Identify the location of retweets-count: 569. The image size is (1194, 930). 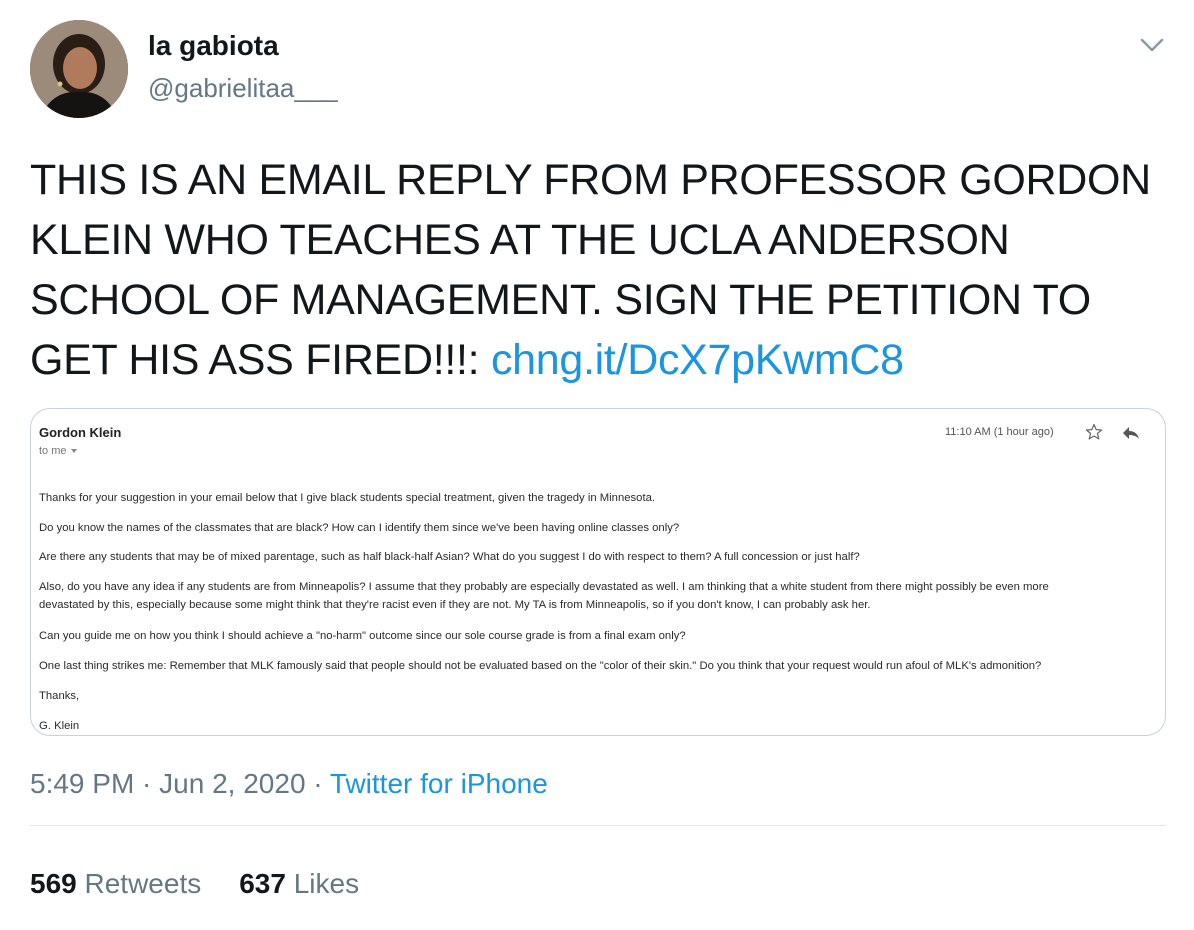
(53, 883).